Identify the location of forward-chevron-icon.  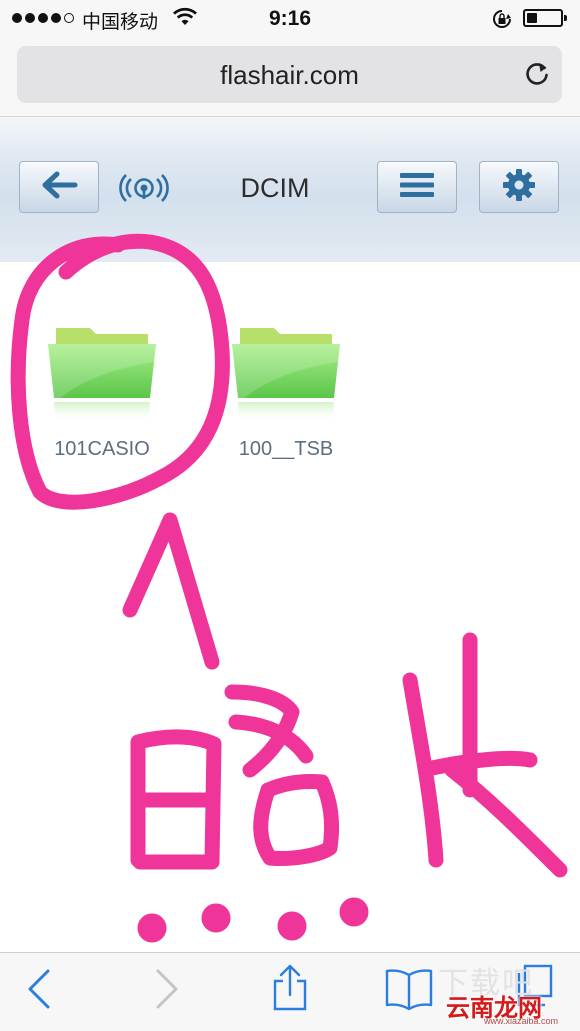
(167, 991).